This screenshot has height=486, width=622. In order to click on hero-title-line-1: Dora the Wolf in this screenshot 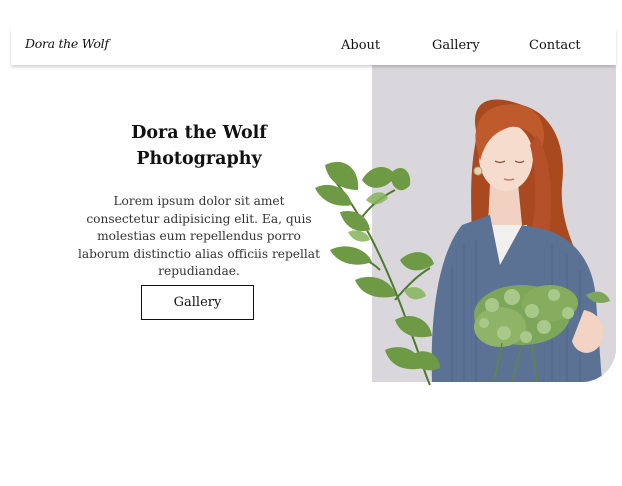, I will do `click(199, 133)`.